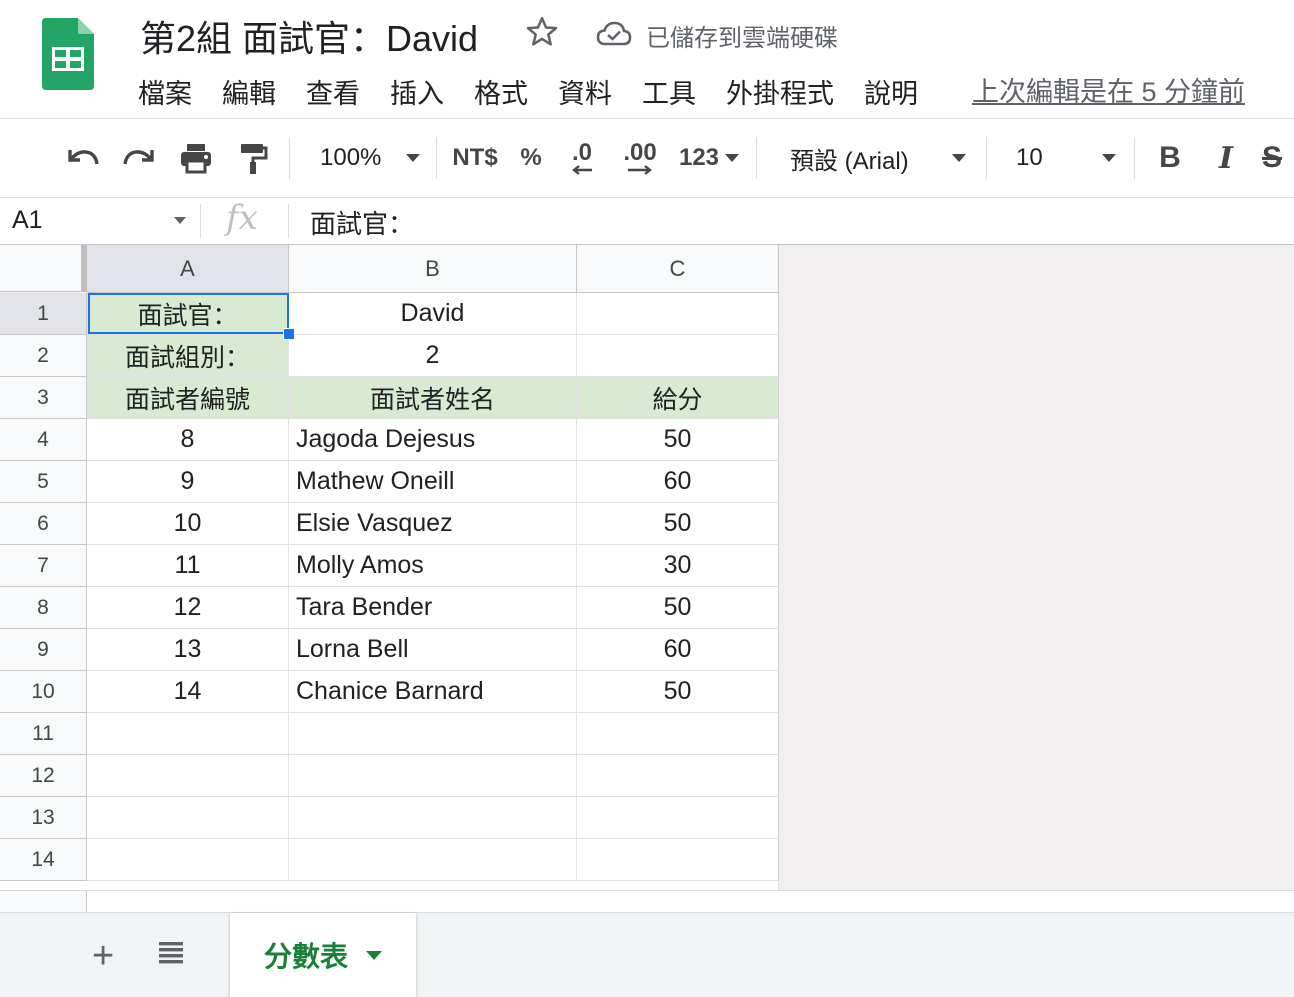 This screenshot has height=997, width=1294. I want to click on cell-b3: 面試者姓名, so click(433, 398).